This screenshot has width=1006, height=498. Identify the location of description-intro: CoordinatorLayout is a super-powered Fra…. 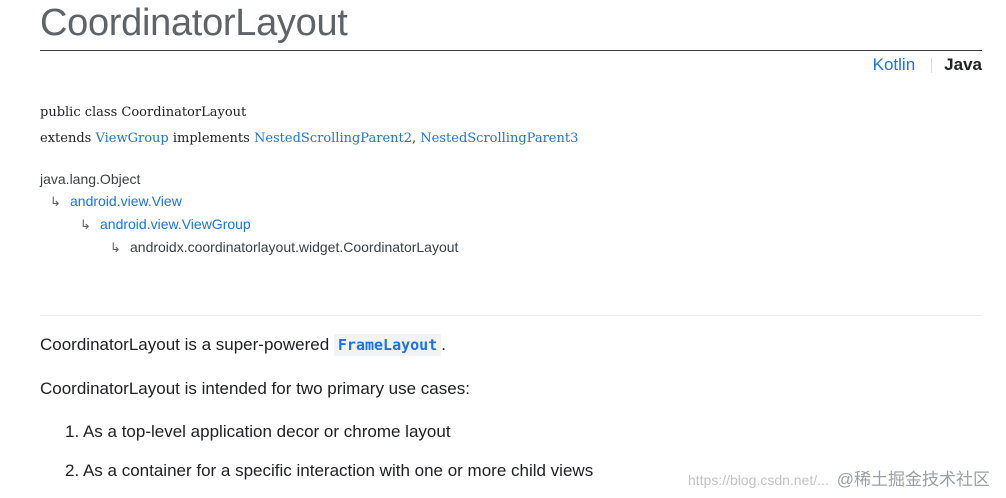
(243, 345).